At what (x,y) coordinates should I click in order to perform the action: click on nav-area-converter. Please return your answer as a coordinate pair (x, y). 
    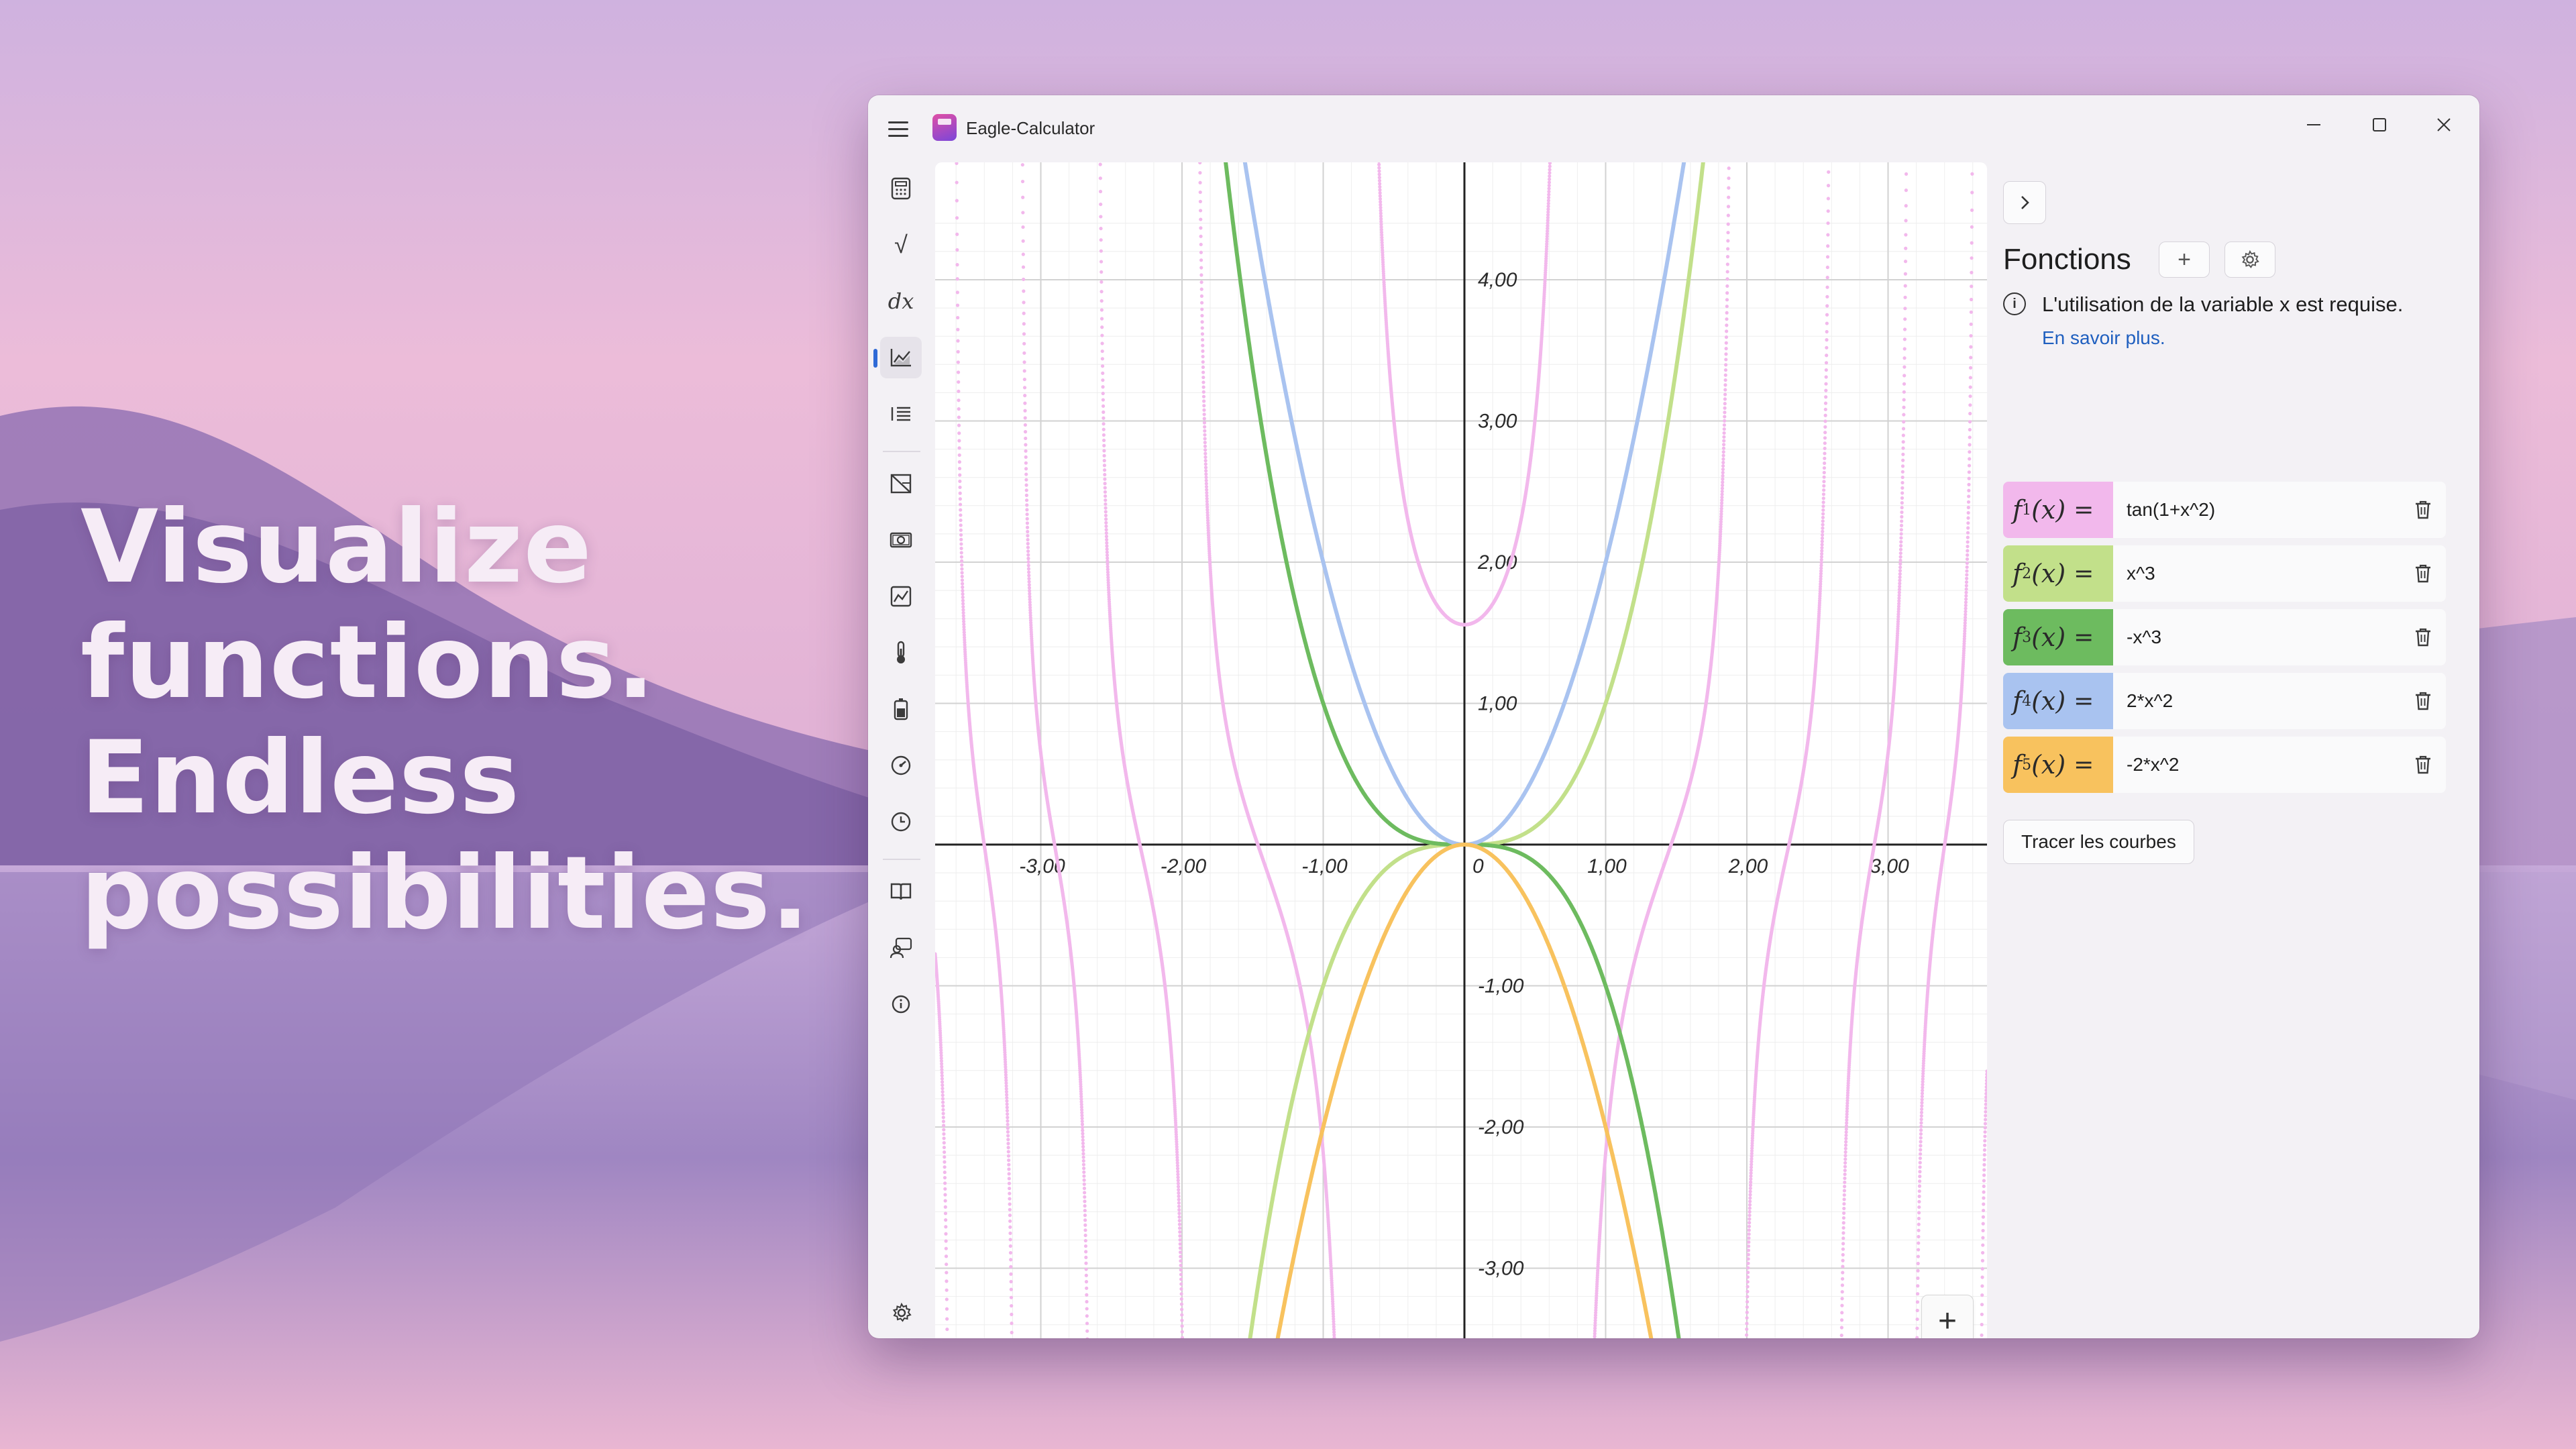
    Looking at the image, I should click on (901, 483).